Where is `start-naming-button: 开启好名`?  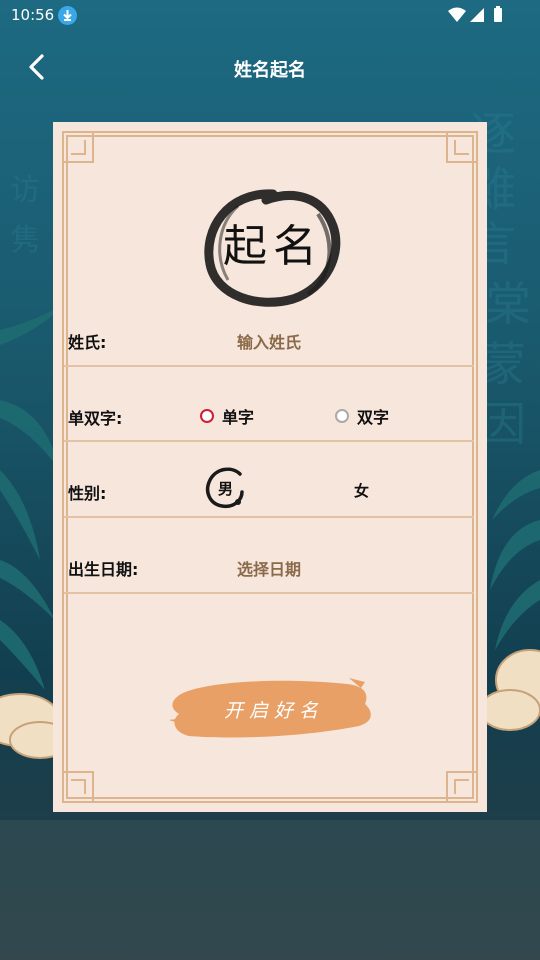 start-naming-button: 开启好名 is located at coordinates (274, 709).